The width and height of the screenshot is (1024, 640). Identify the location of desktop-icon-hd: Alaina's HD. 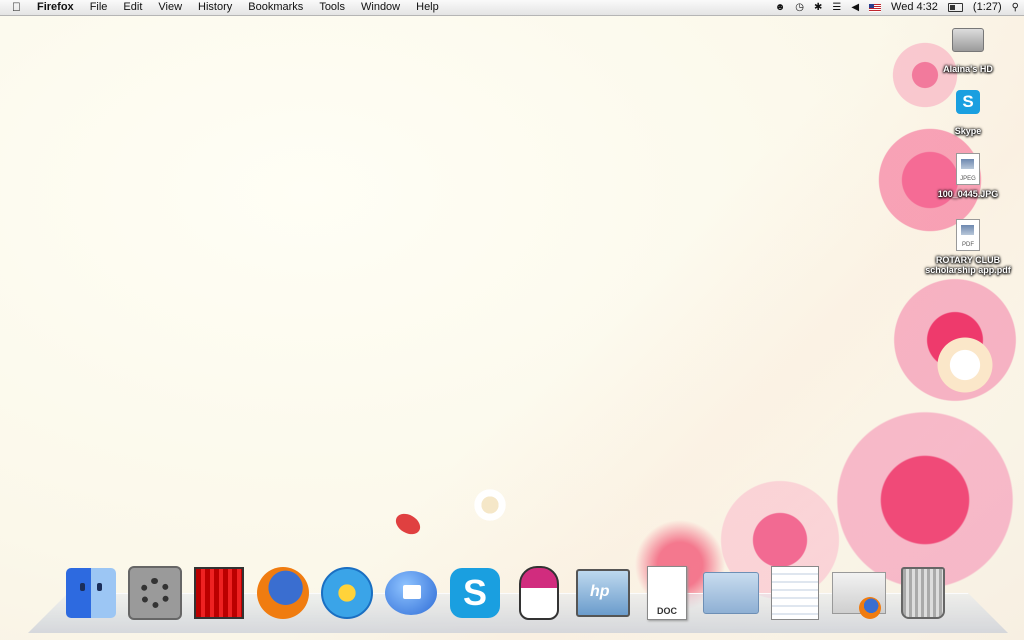
(968, 48).